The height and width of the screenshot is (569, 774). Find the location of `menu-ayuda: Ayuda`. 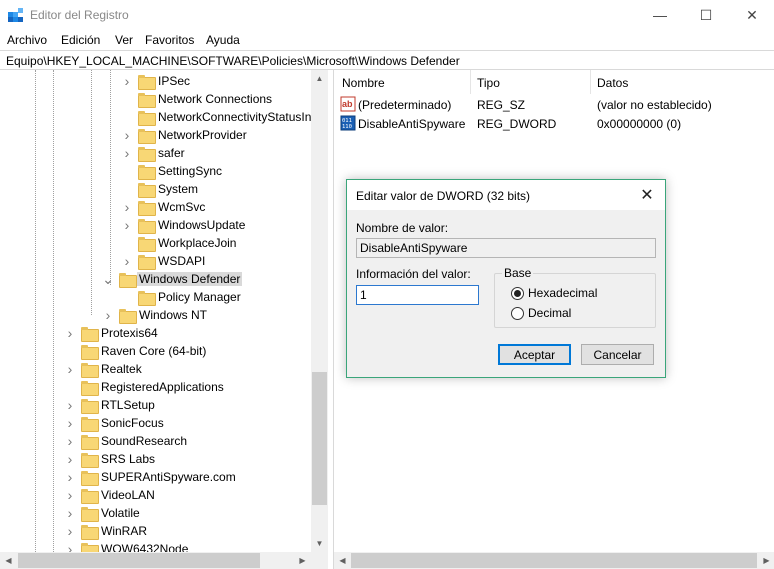

menu-ayuda: Ayuda is located at coordinates (223, 40).